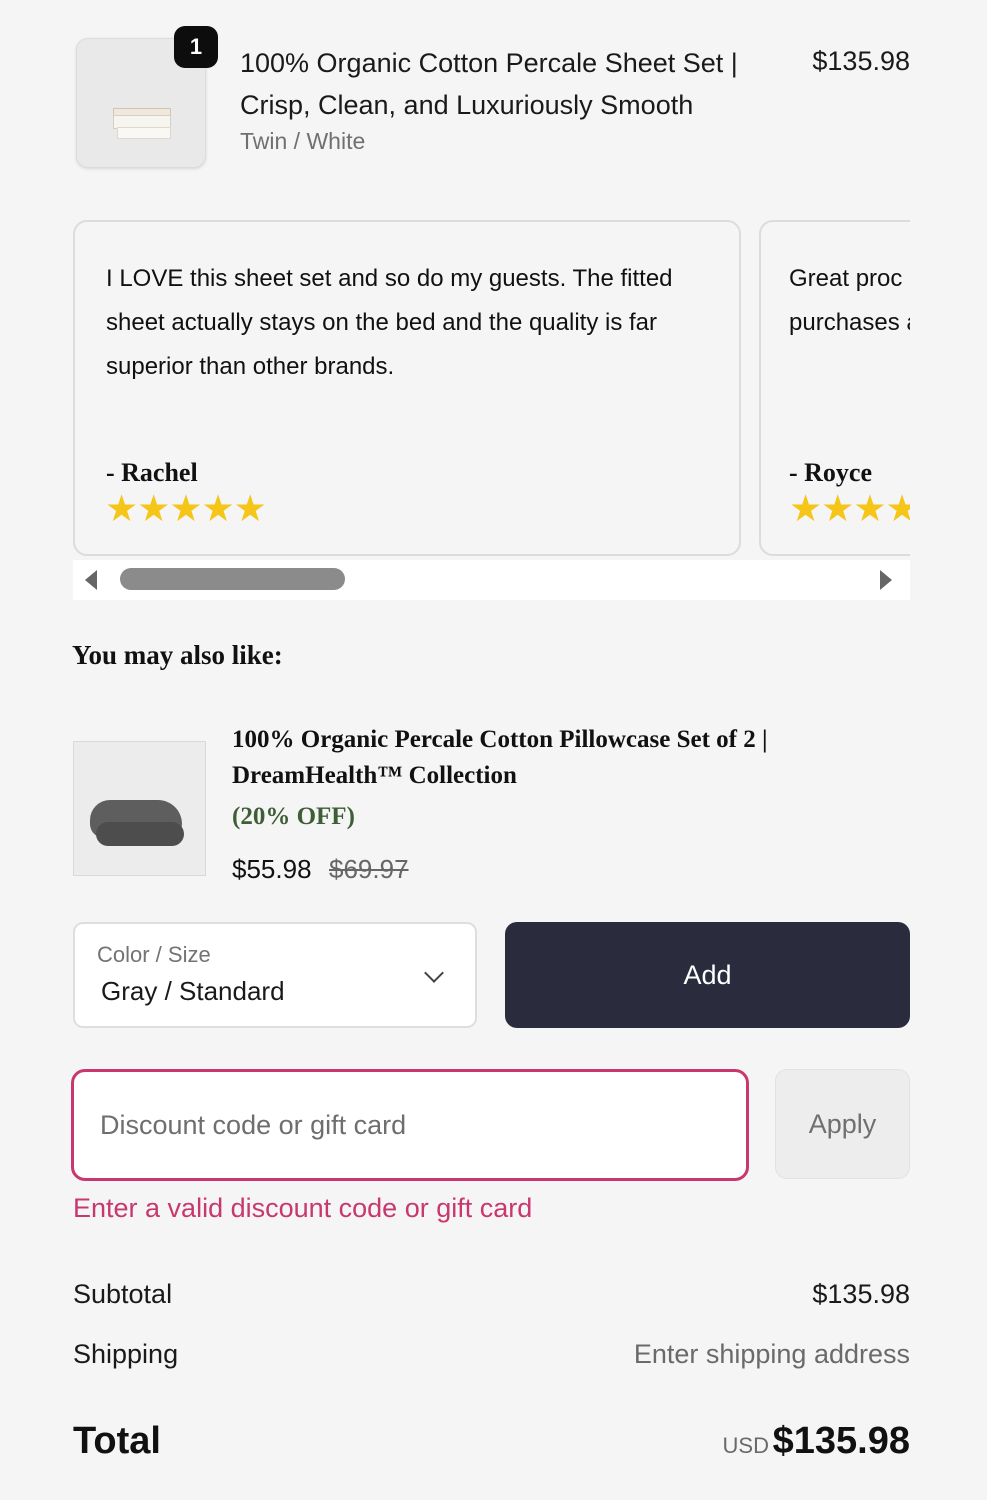 This screenshot has height=1500, width=987. I want to click on currency-code: USD, so click(745, 1445).